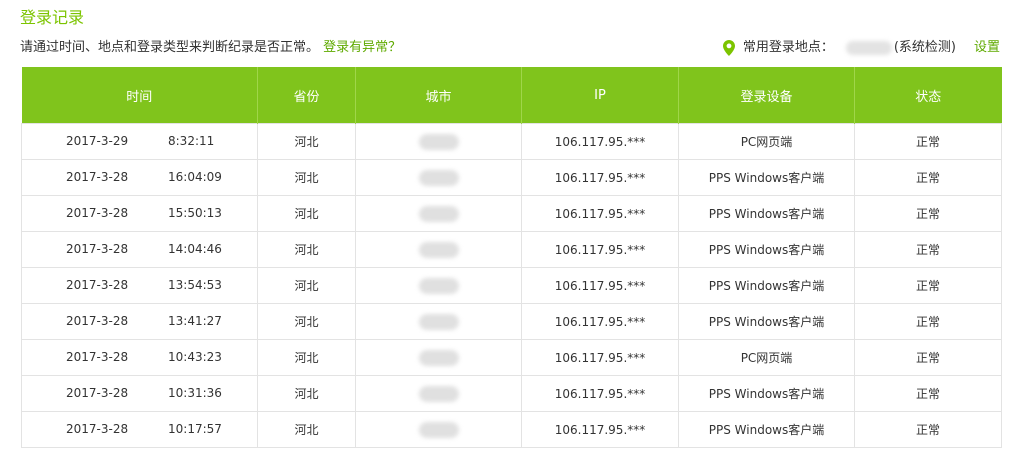  Describe the element at coordinates (195, 357) in the screenshot. I see `cell-clock: 10:43:23` at that location.